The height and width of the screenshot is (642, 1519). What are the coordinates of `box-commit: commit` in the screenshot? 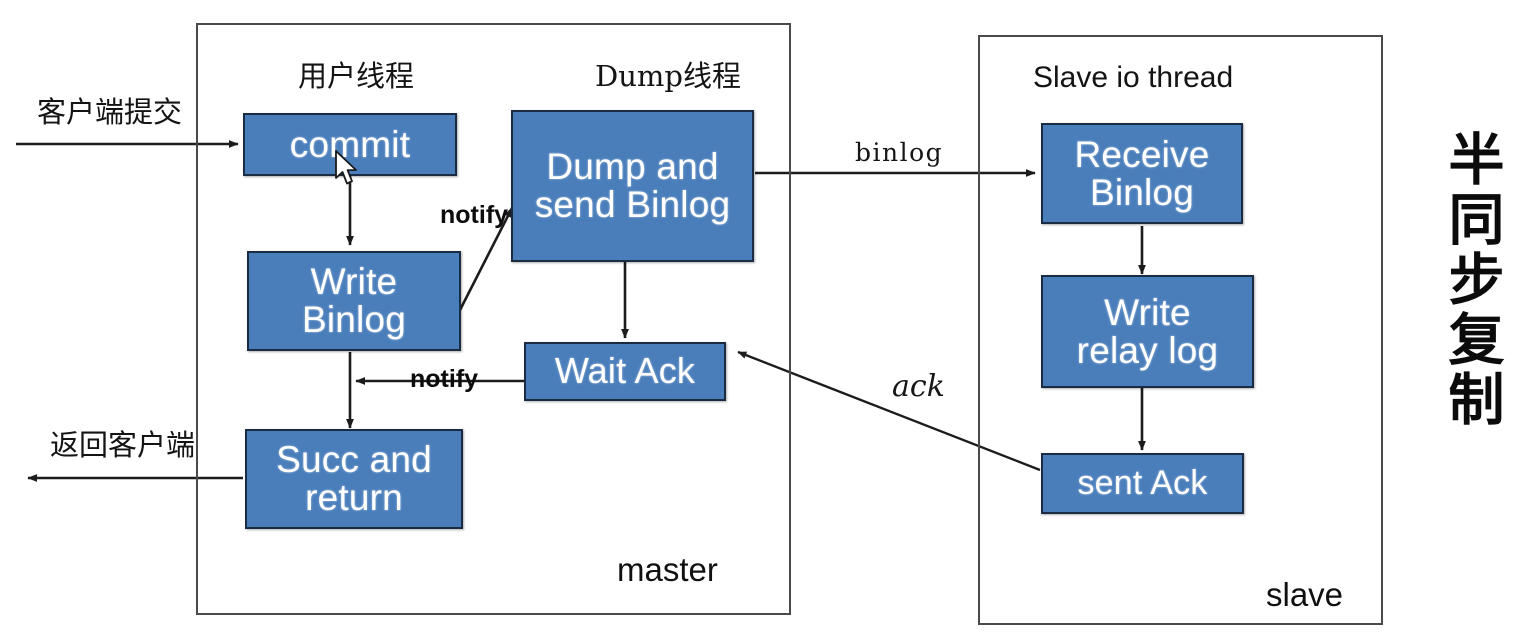 It's located at (350, 144).